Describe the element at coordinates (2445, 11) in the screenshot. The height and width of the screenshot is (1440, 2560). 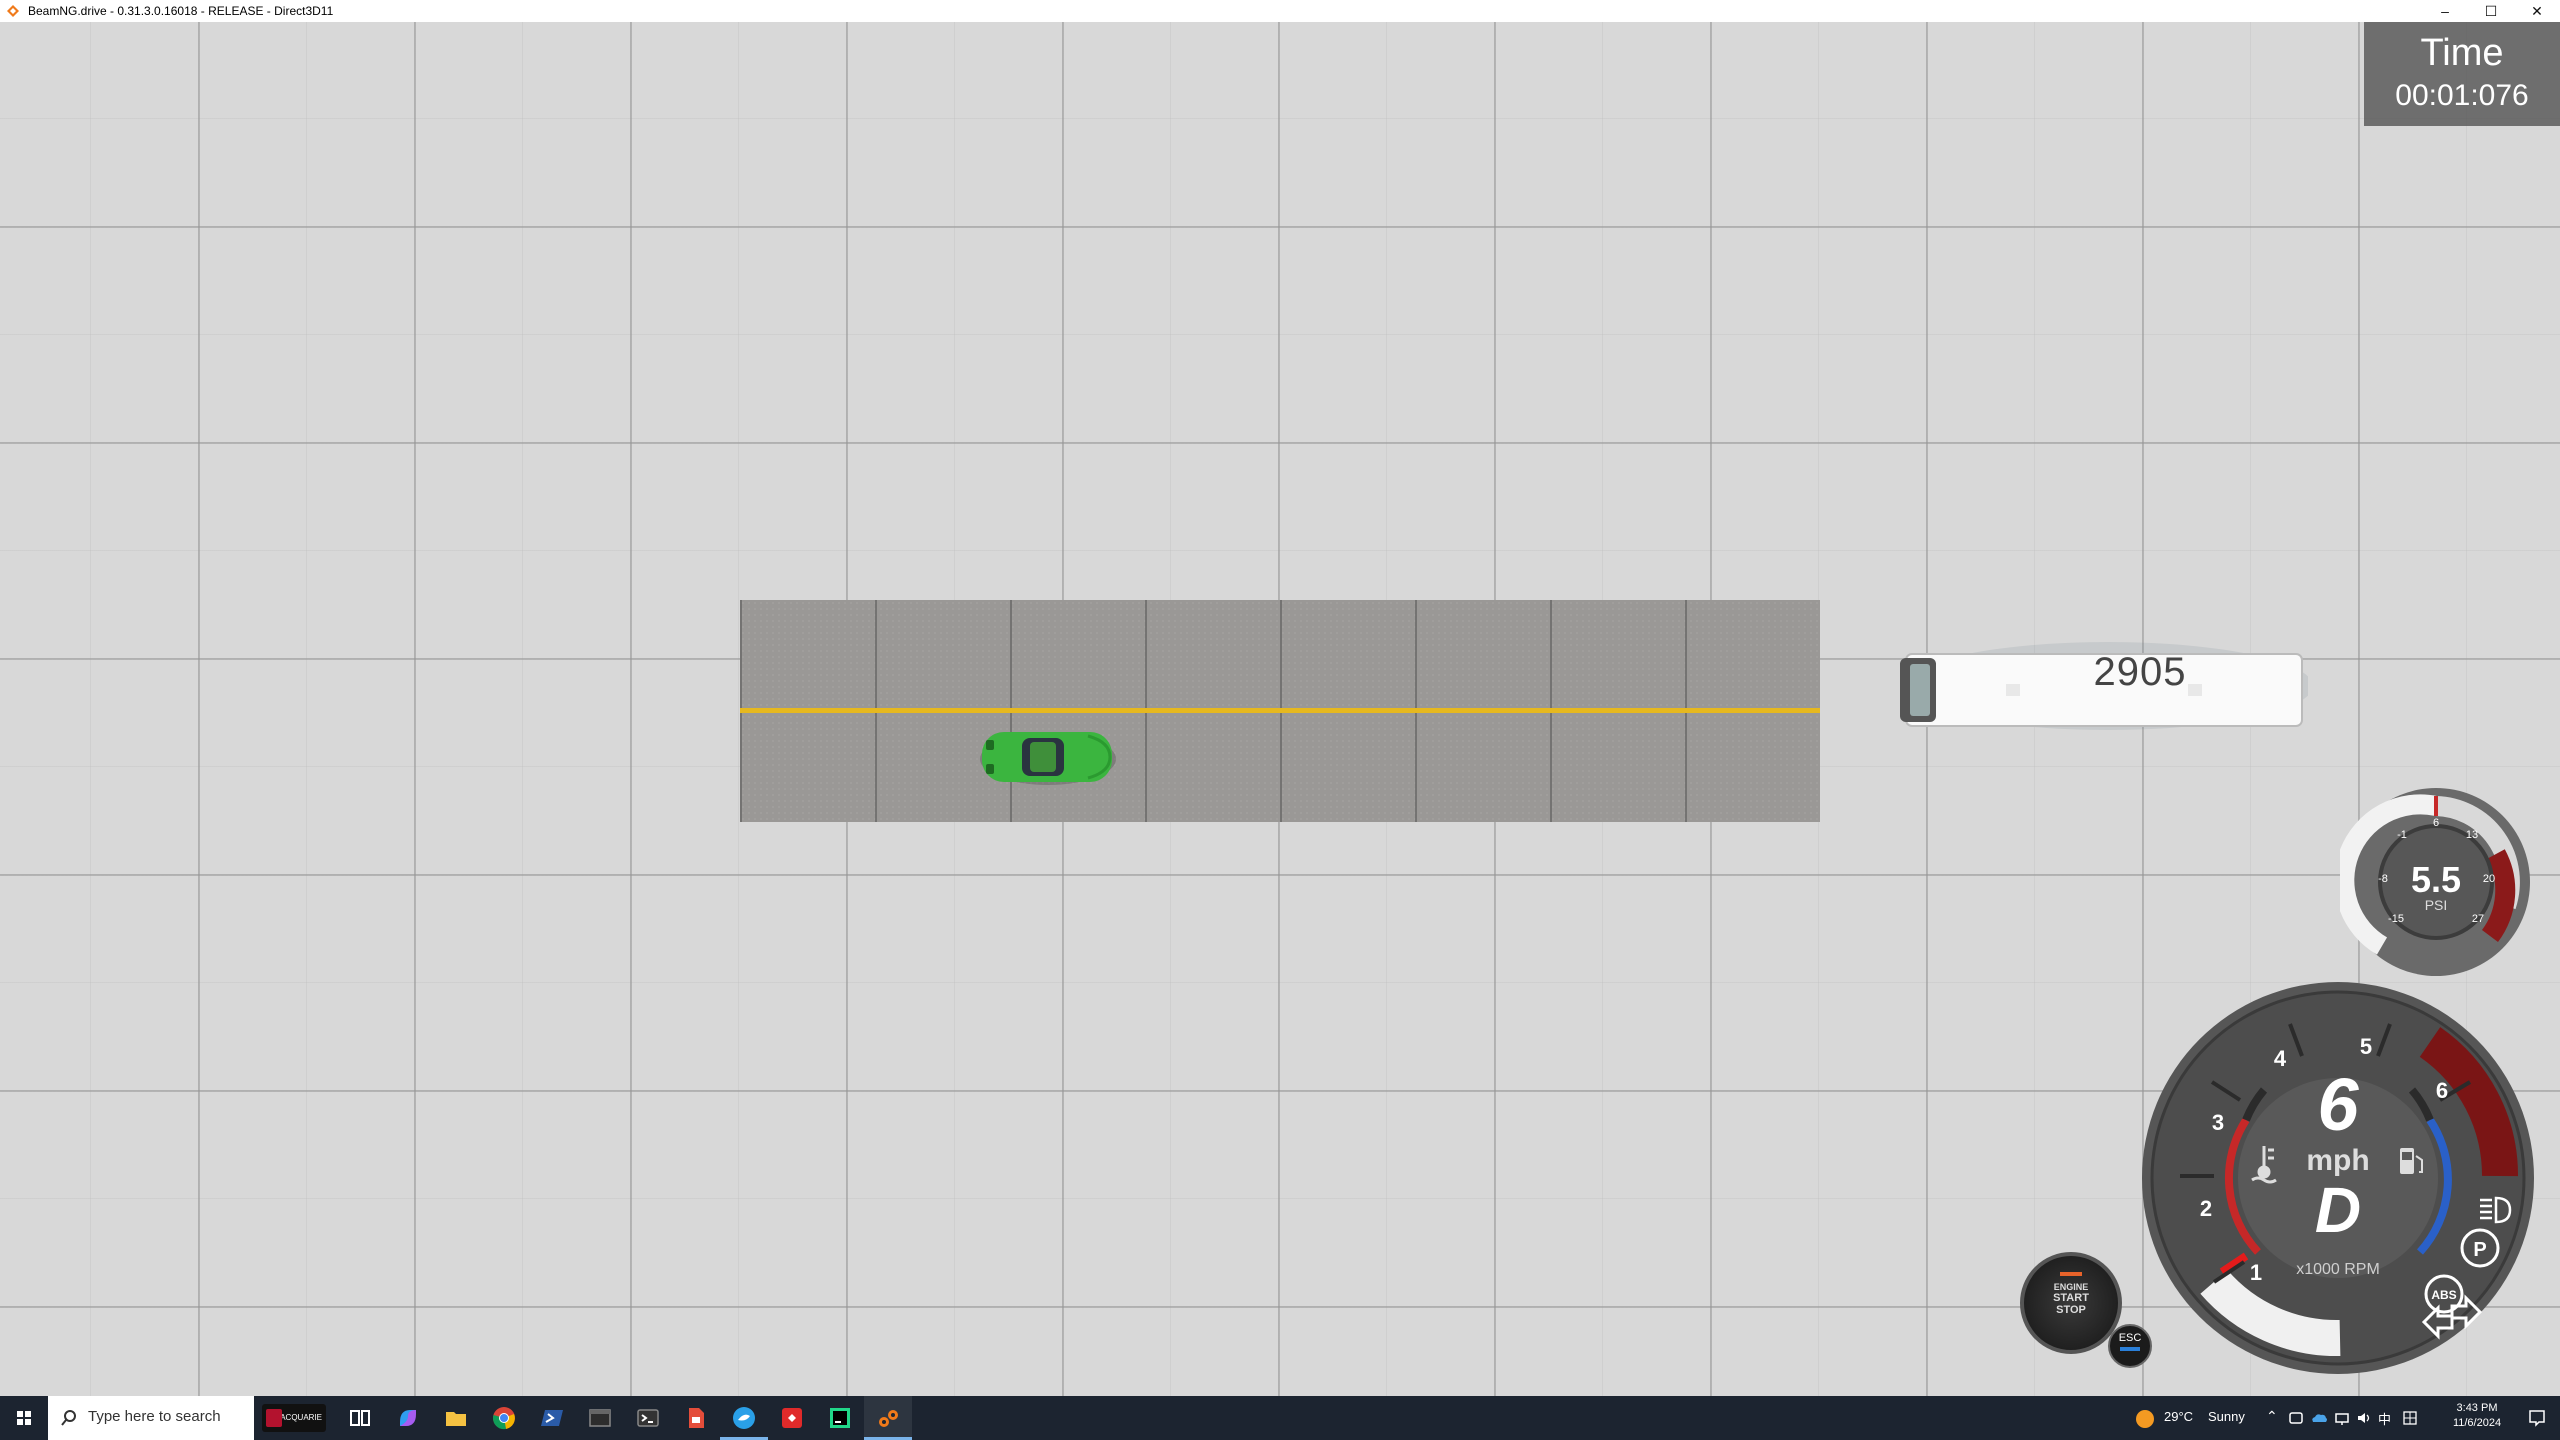
I see `minimize-button: –` at that location.